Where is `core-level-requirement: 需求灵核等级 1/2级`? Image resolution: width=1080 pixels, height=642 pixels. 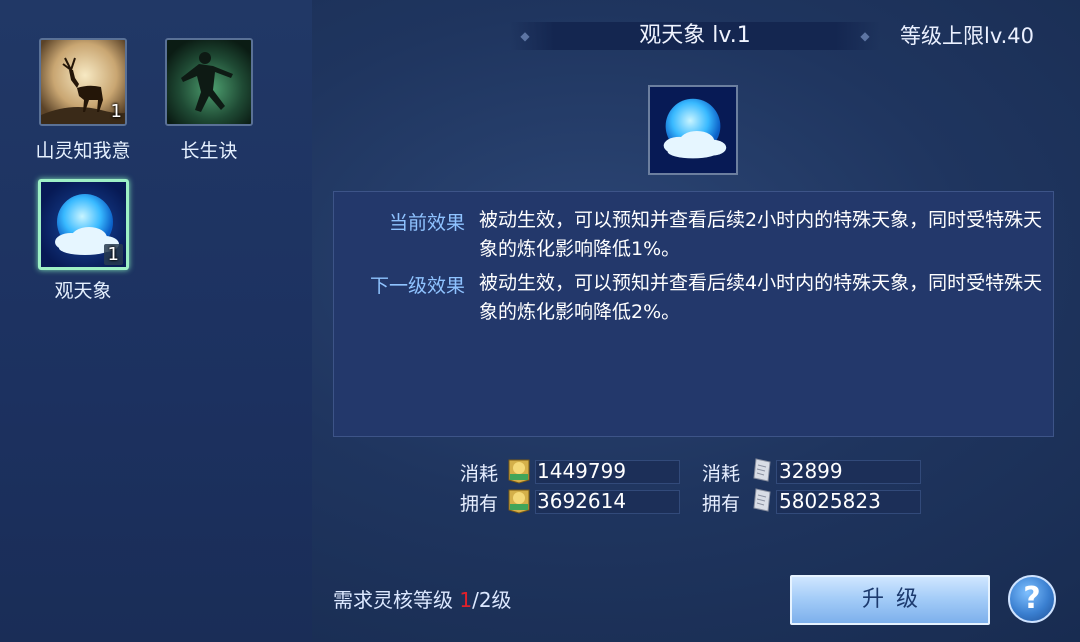 core-level-requirement: 需求灵核等级 1/2级 is located at coordinates (422, 598).